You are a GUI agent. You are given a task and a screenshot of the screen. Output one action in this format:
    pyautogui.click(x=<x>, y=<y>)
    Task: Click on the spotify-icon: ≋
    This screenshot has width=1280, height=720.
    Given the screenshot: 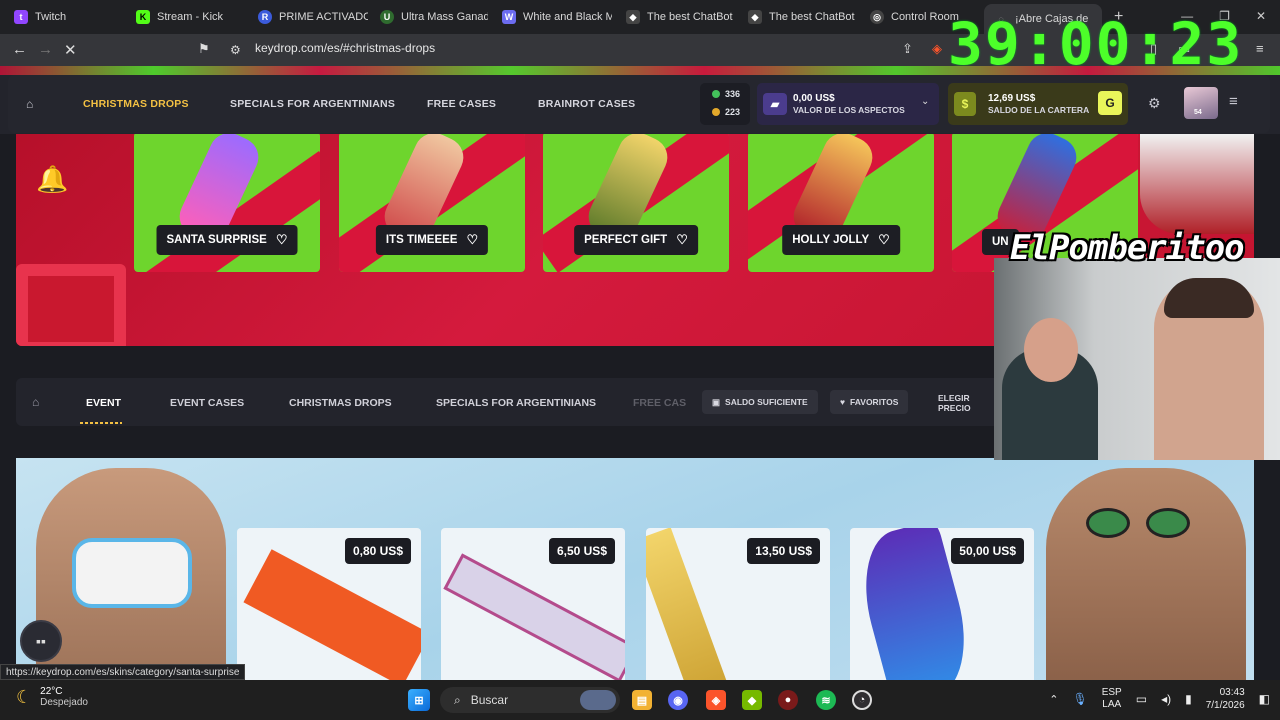 What is the action you would take?
    pyautogui.click(x=826, y=700)
    